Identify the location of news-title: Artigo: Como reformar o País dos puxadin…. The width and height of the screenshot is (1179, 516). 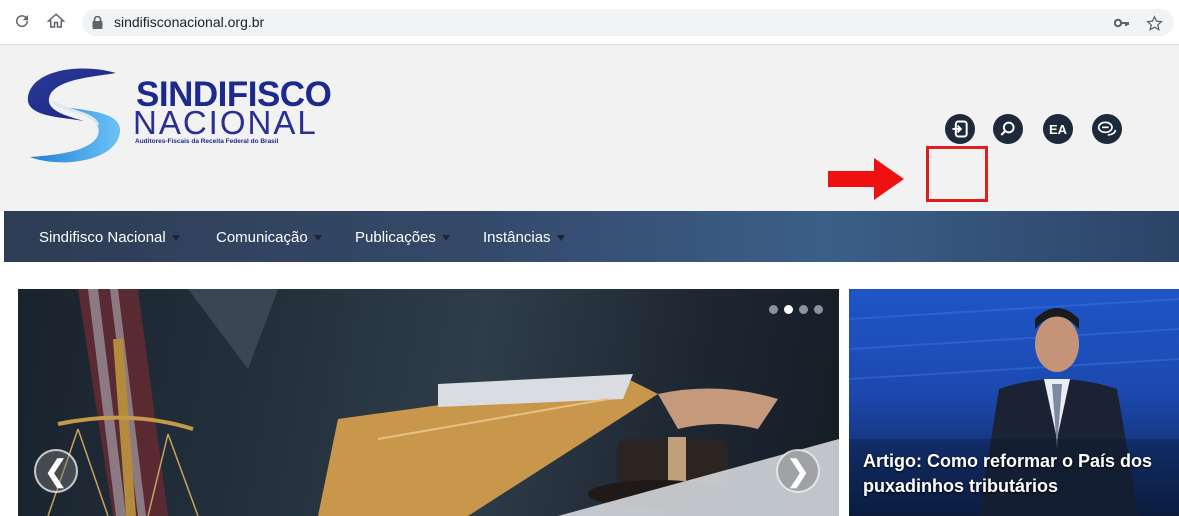
(1008, 473).